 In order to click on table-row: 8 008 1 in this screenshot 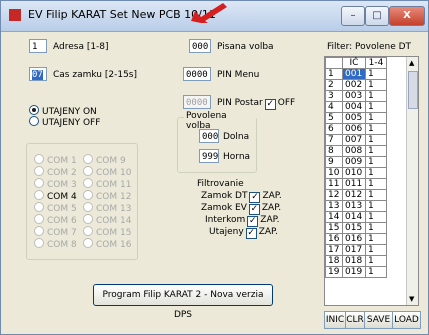, I will do `click(356, 151)`.